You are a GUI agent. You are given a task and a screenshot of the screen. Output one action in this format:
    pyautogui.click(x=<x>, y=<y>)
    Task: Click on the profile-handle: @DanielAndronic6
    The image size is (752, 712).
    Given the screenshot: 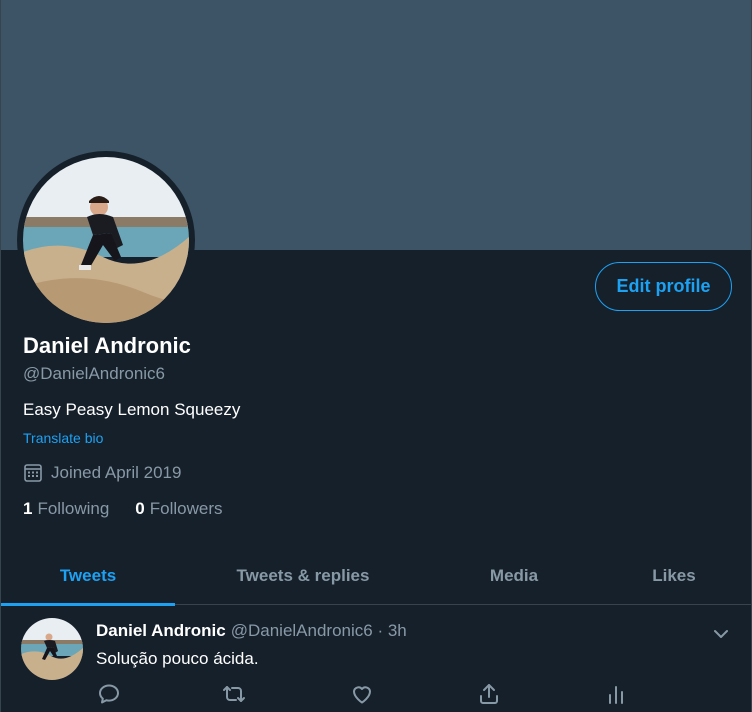 What is the action you would take?
    pyautogui.click(x=94, y=373)
    